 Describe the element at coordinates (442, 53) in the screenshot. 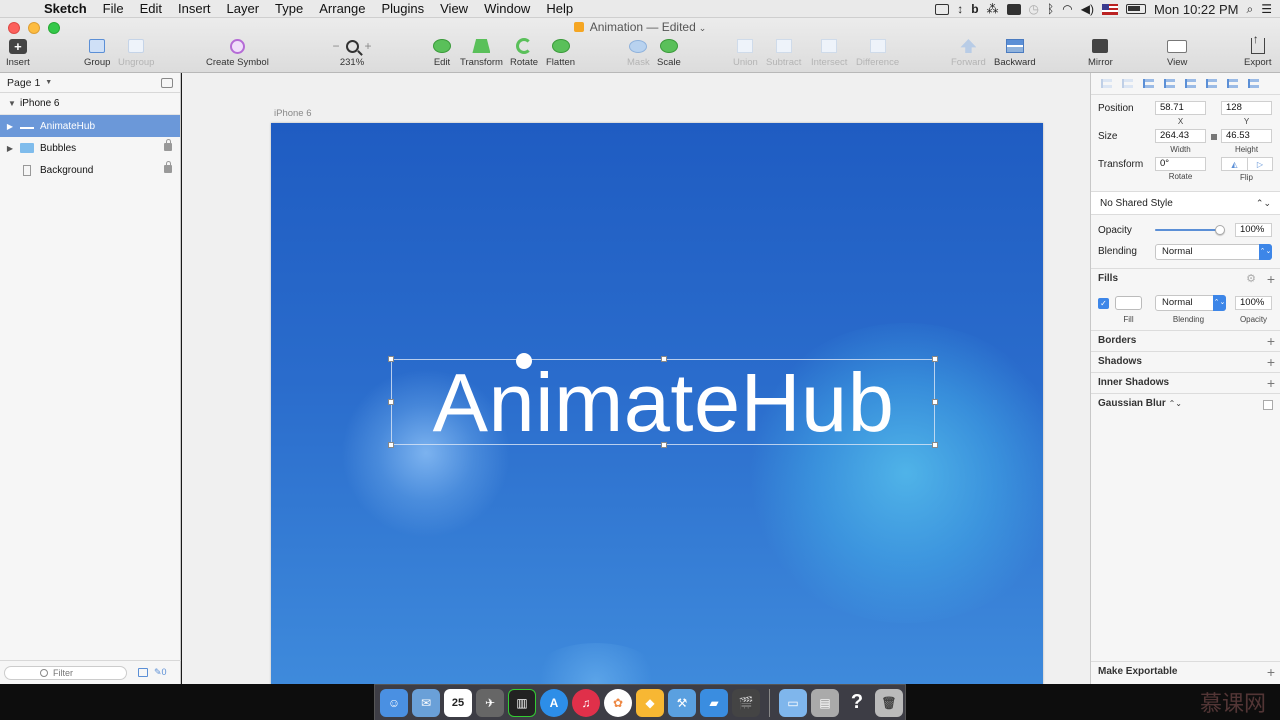

I see `edit-button: Edit` at that location.